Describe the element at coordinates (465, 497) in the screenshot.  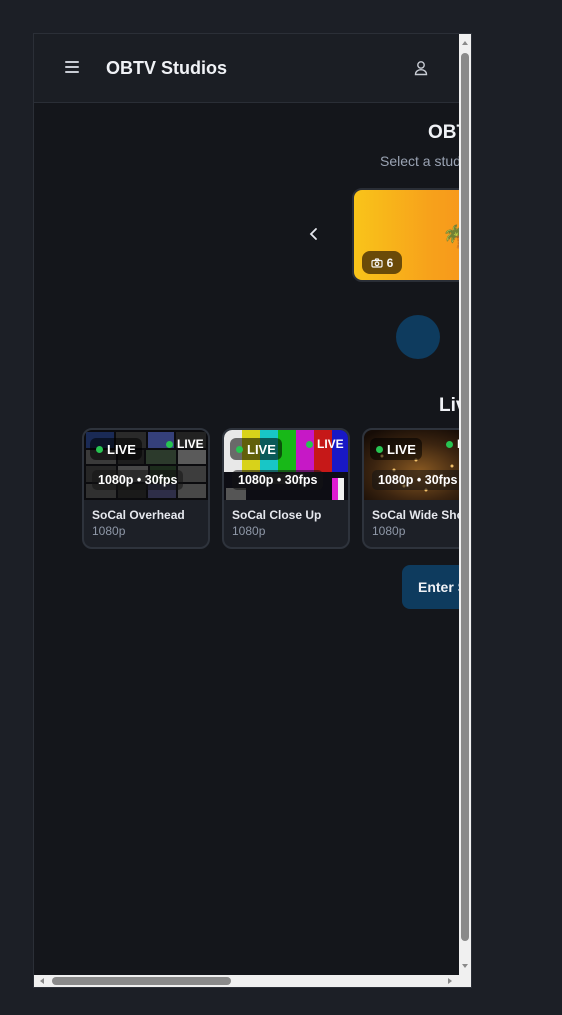
I see `vertical-scroll-thumb` at that location.